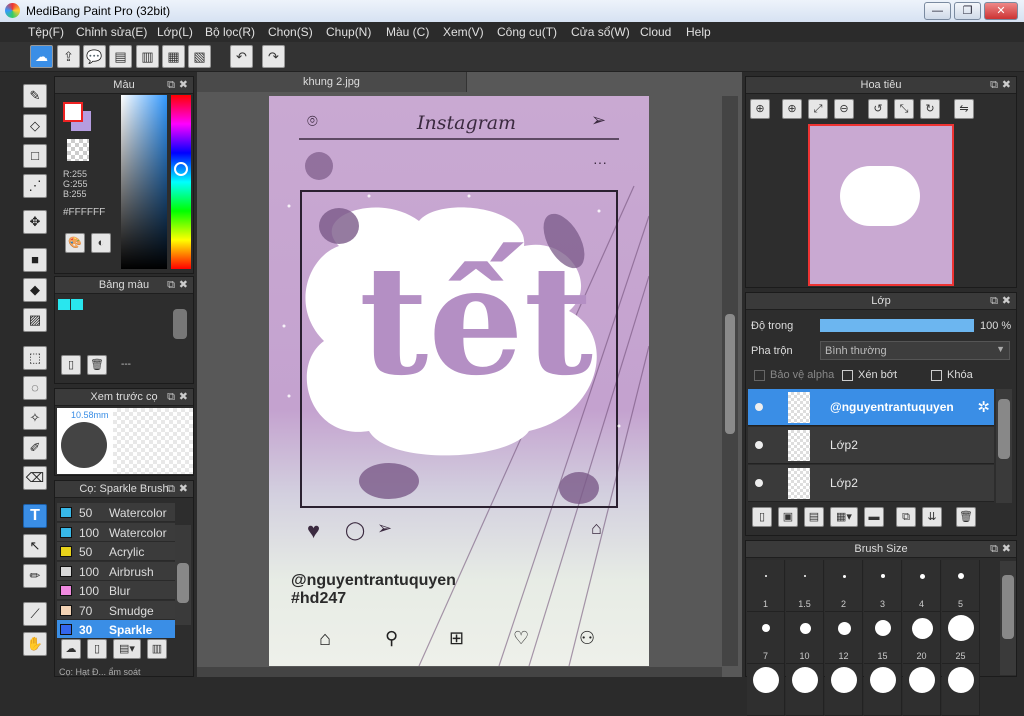  Describe the element at coordinates (983, 407) in the screenshot. I see `layer-settings-gear-icon: ✲` at that location.